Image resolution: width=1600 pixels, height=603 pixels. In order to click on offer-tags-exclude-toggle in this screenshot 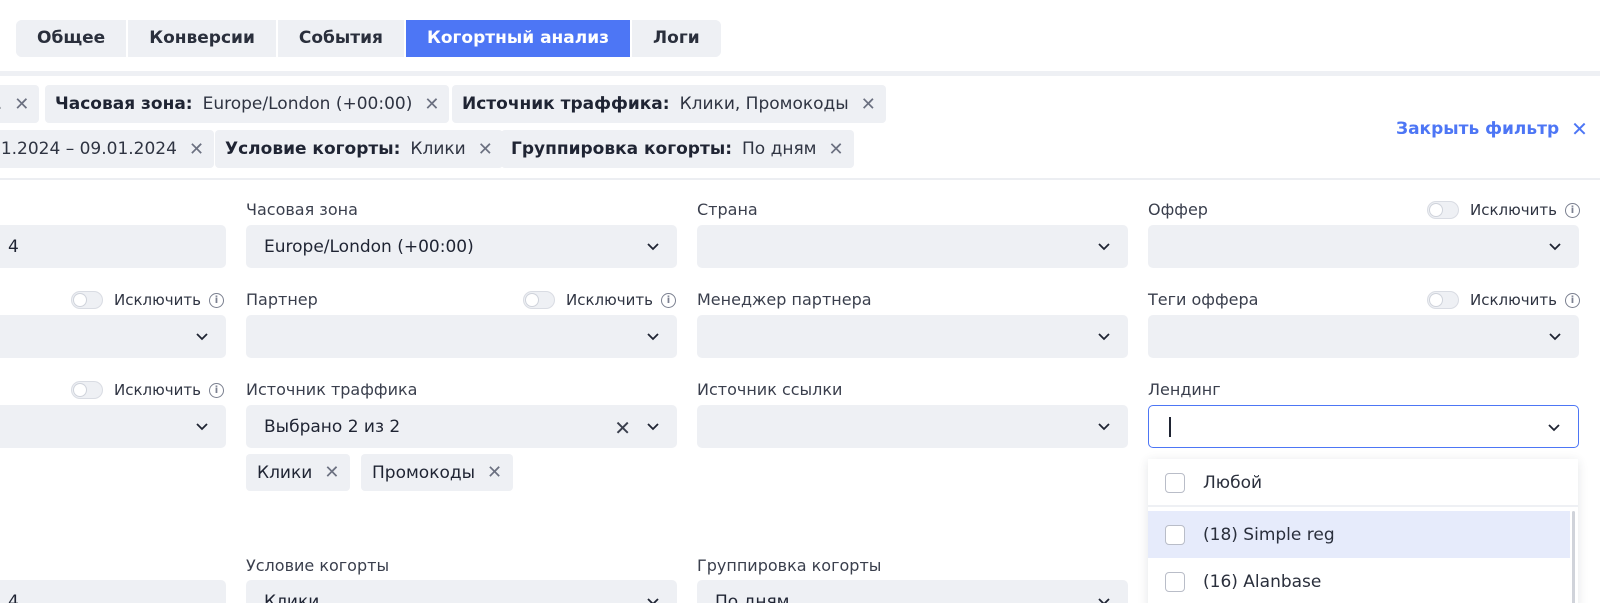, I will do `click(1443, 300)`.